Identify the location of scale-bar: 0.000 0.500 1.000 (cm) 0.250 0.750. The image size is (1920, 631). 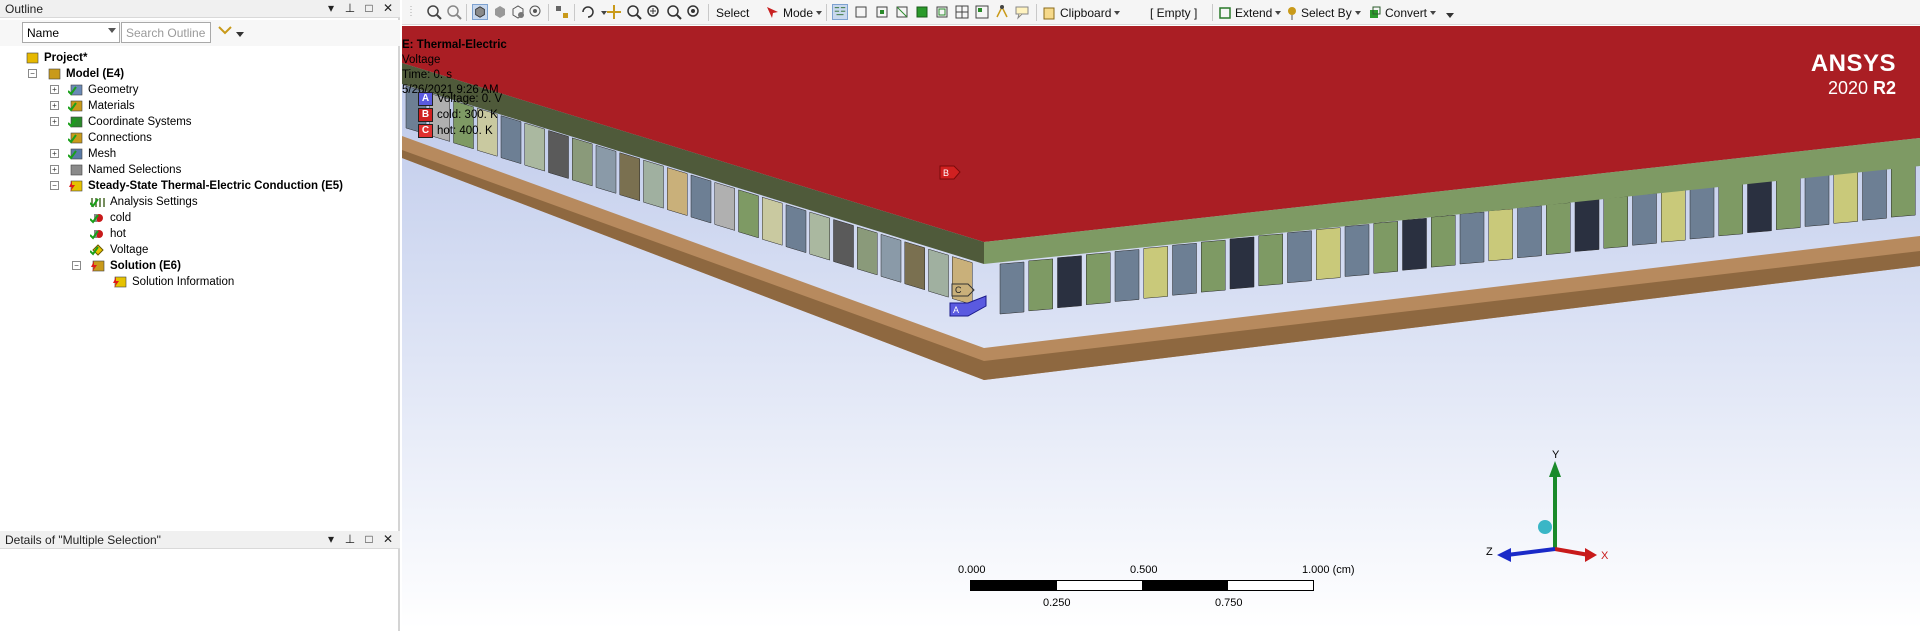
(1174, 594).